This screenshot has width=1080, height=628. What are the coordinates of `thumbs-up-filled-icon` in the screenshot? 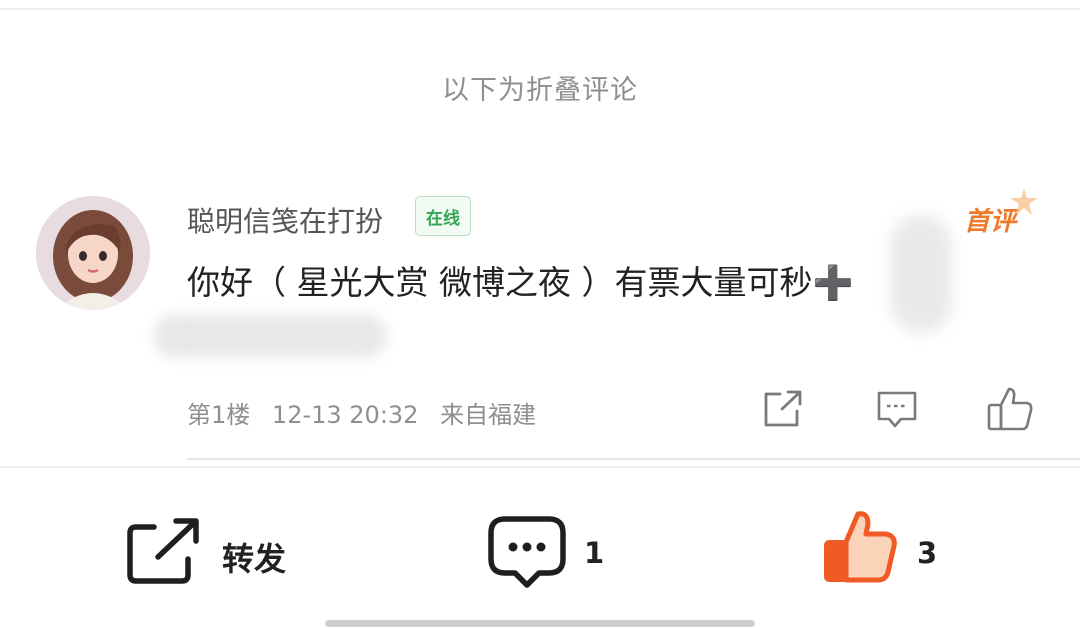 It's located at (860, 547).